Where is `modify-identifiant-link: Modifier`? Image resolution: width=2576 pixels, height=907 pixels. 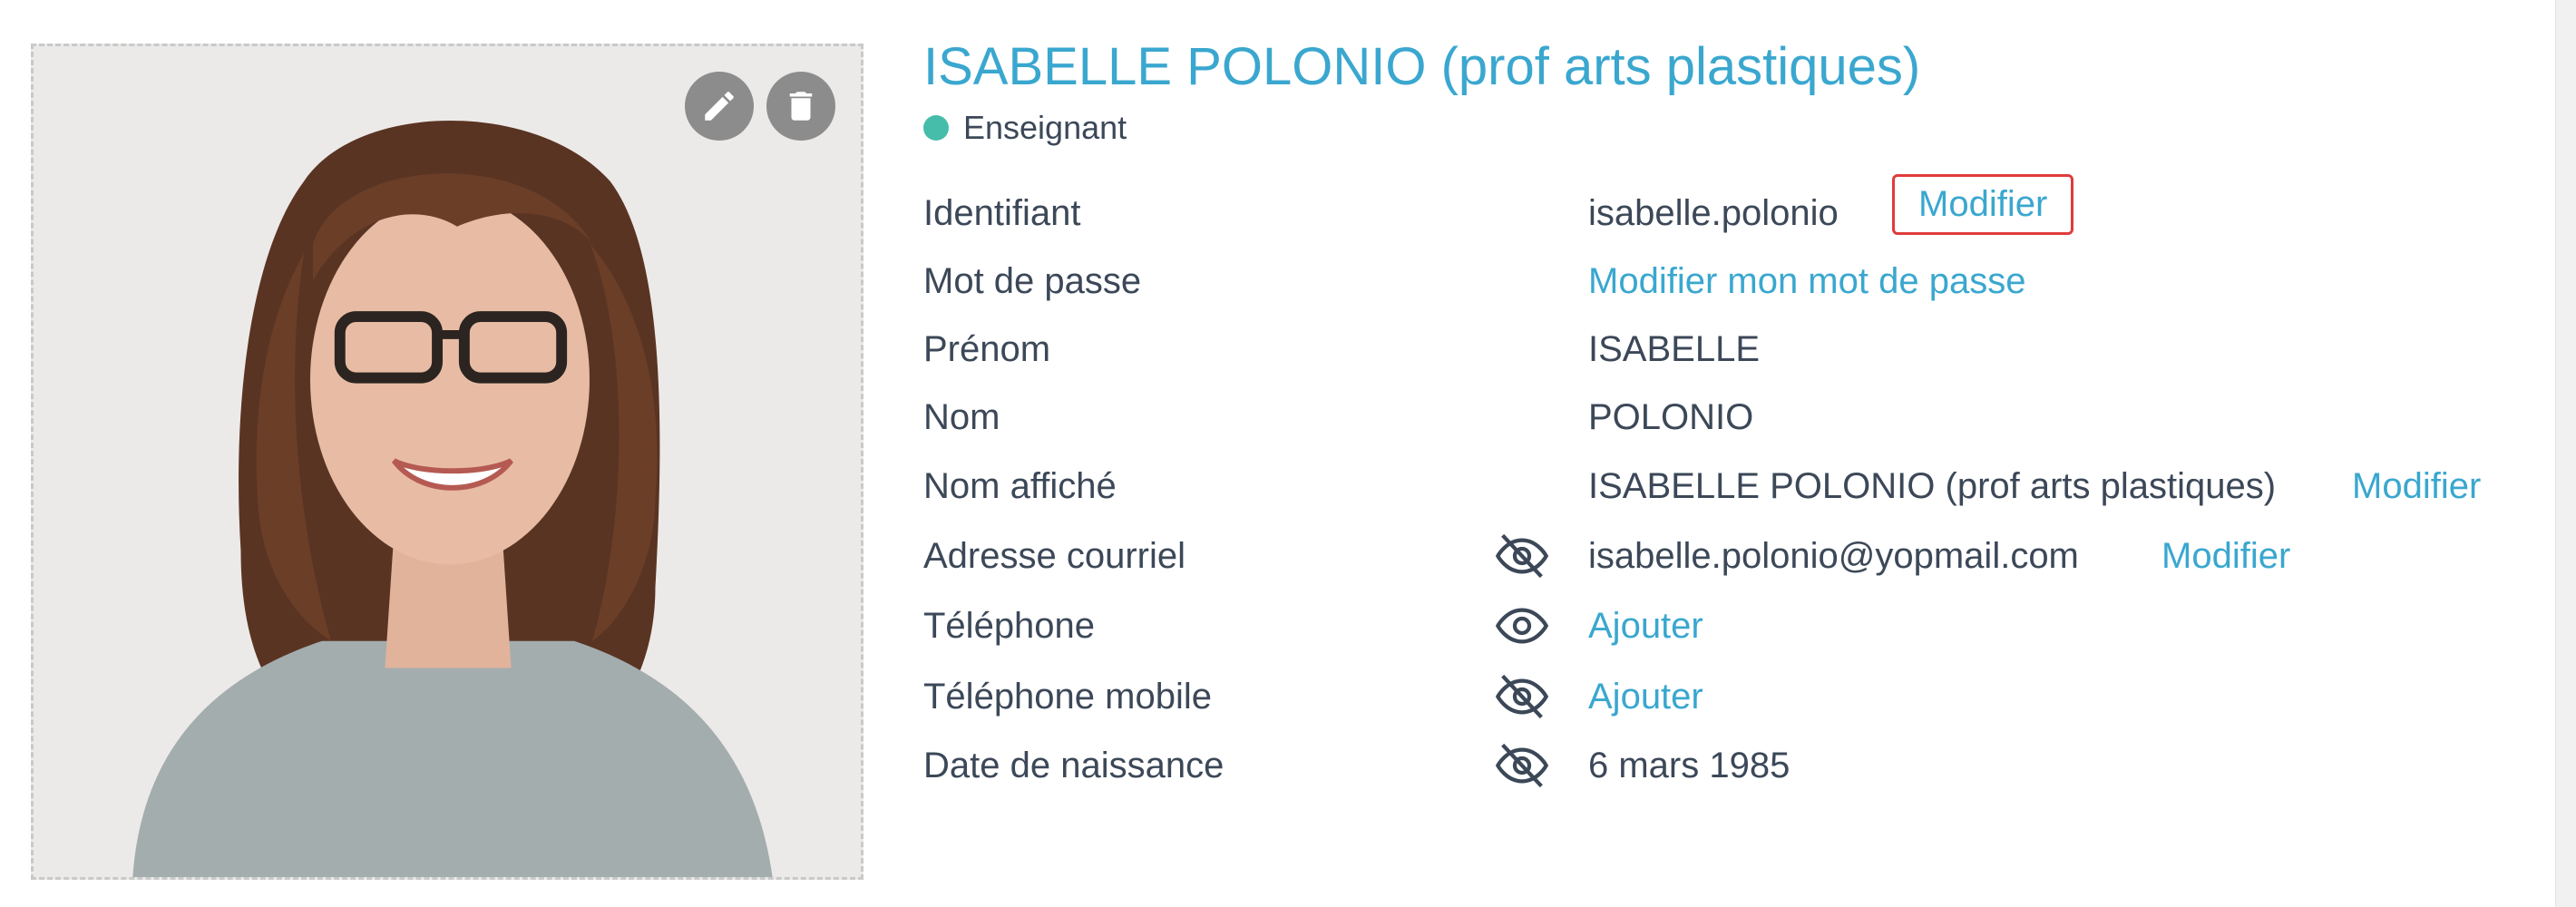 modify-identifiant-link: Modifier is located at coordinates (1983, 205).